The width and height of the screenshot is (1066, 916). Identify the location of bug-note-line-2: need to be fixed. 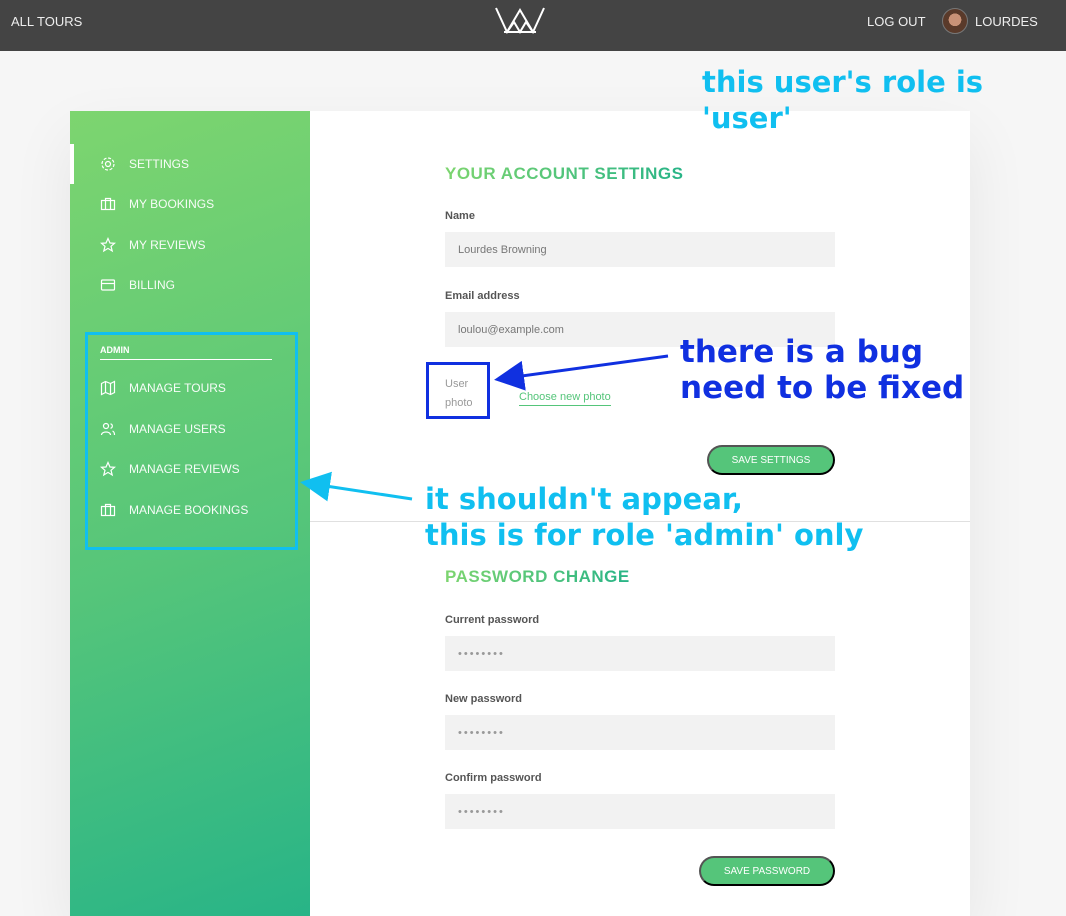
(822, 388).